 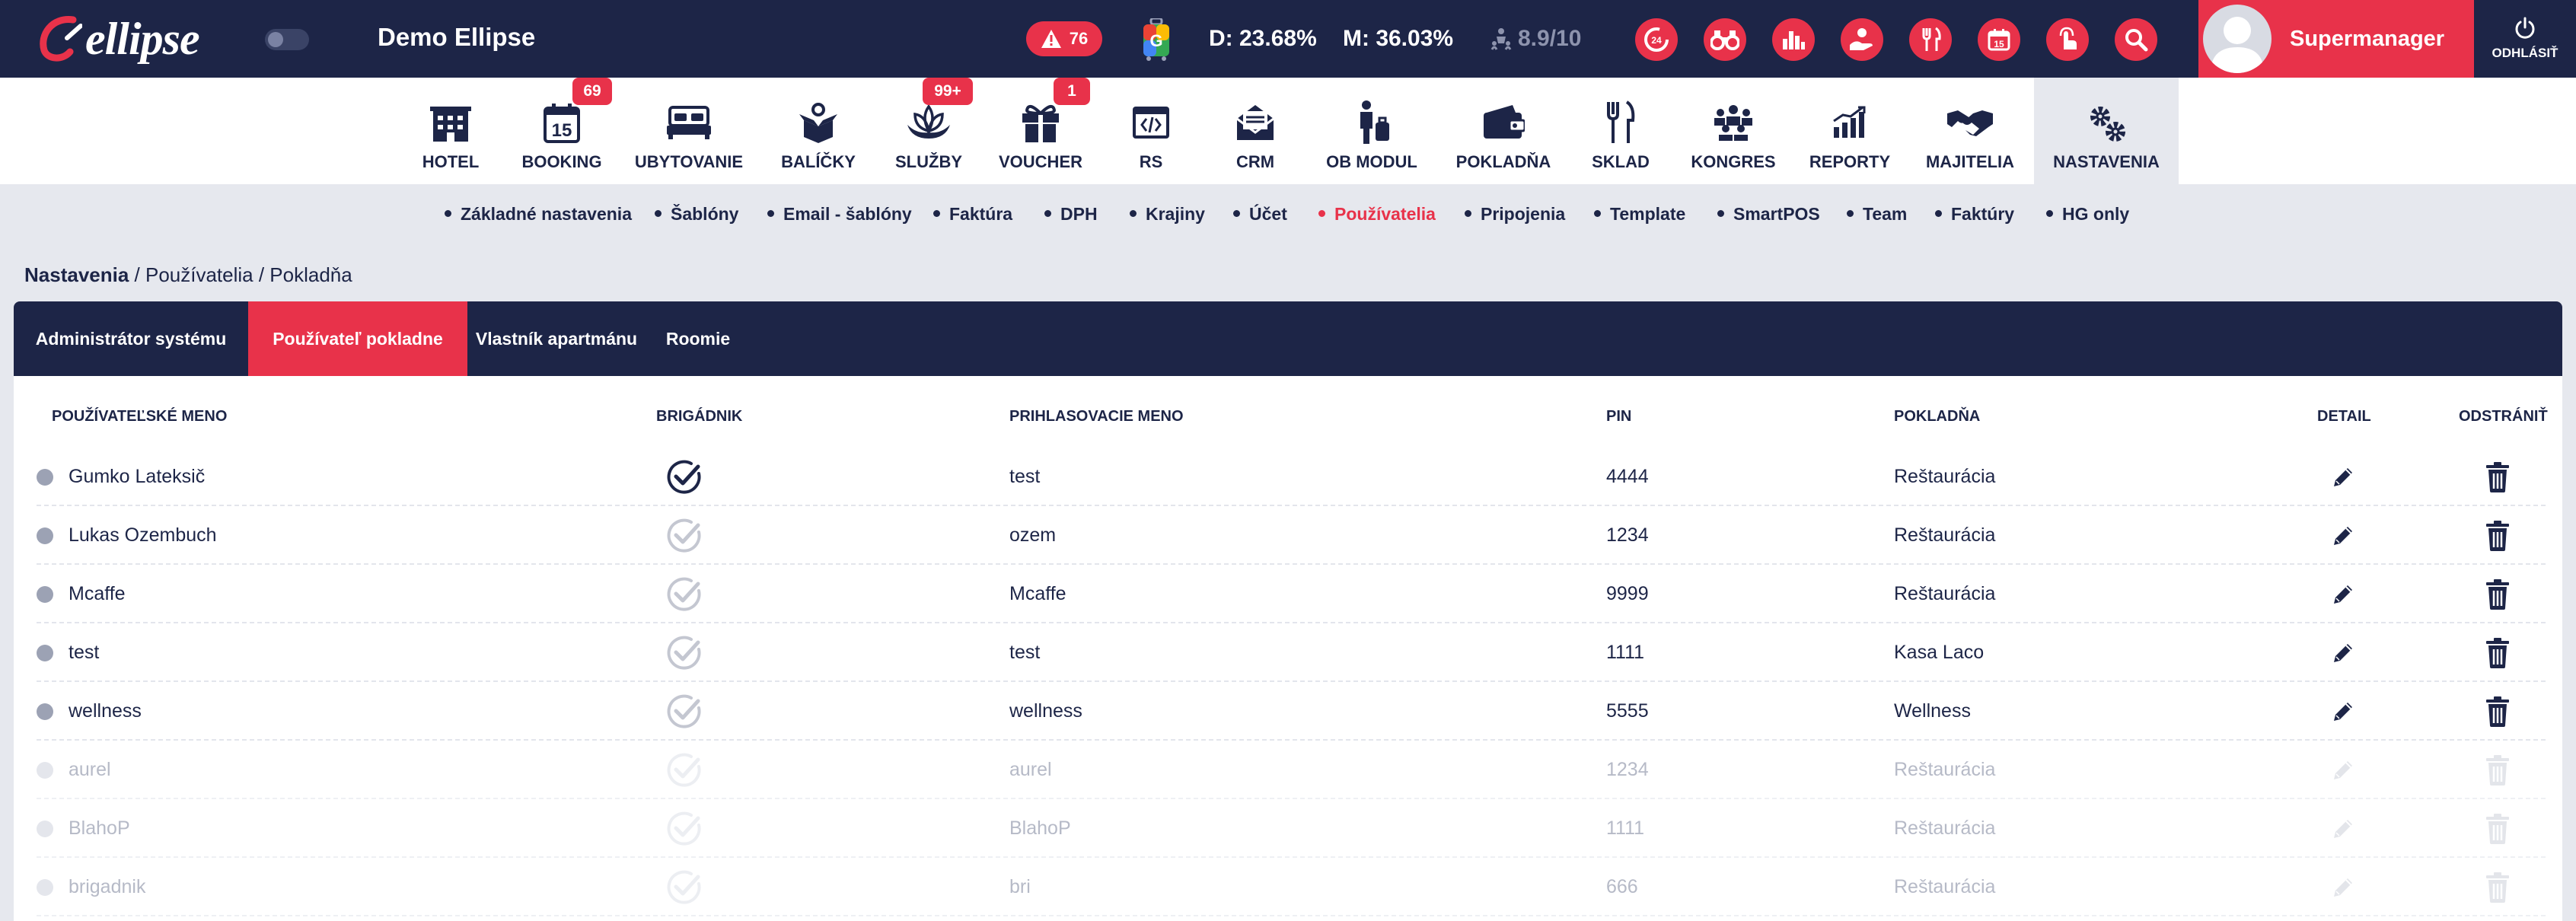 I want to click on tab-roomie: Roomie, so click(x=699, y=338).